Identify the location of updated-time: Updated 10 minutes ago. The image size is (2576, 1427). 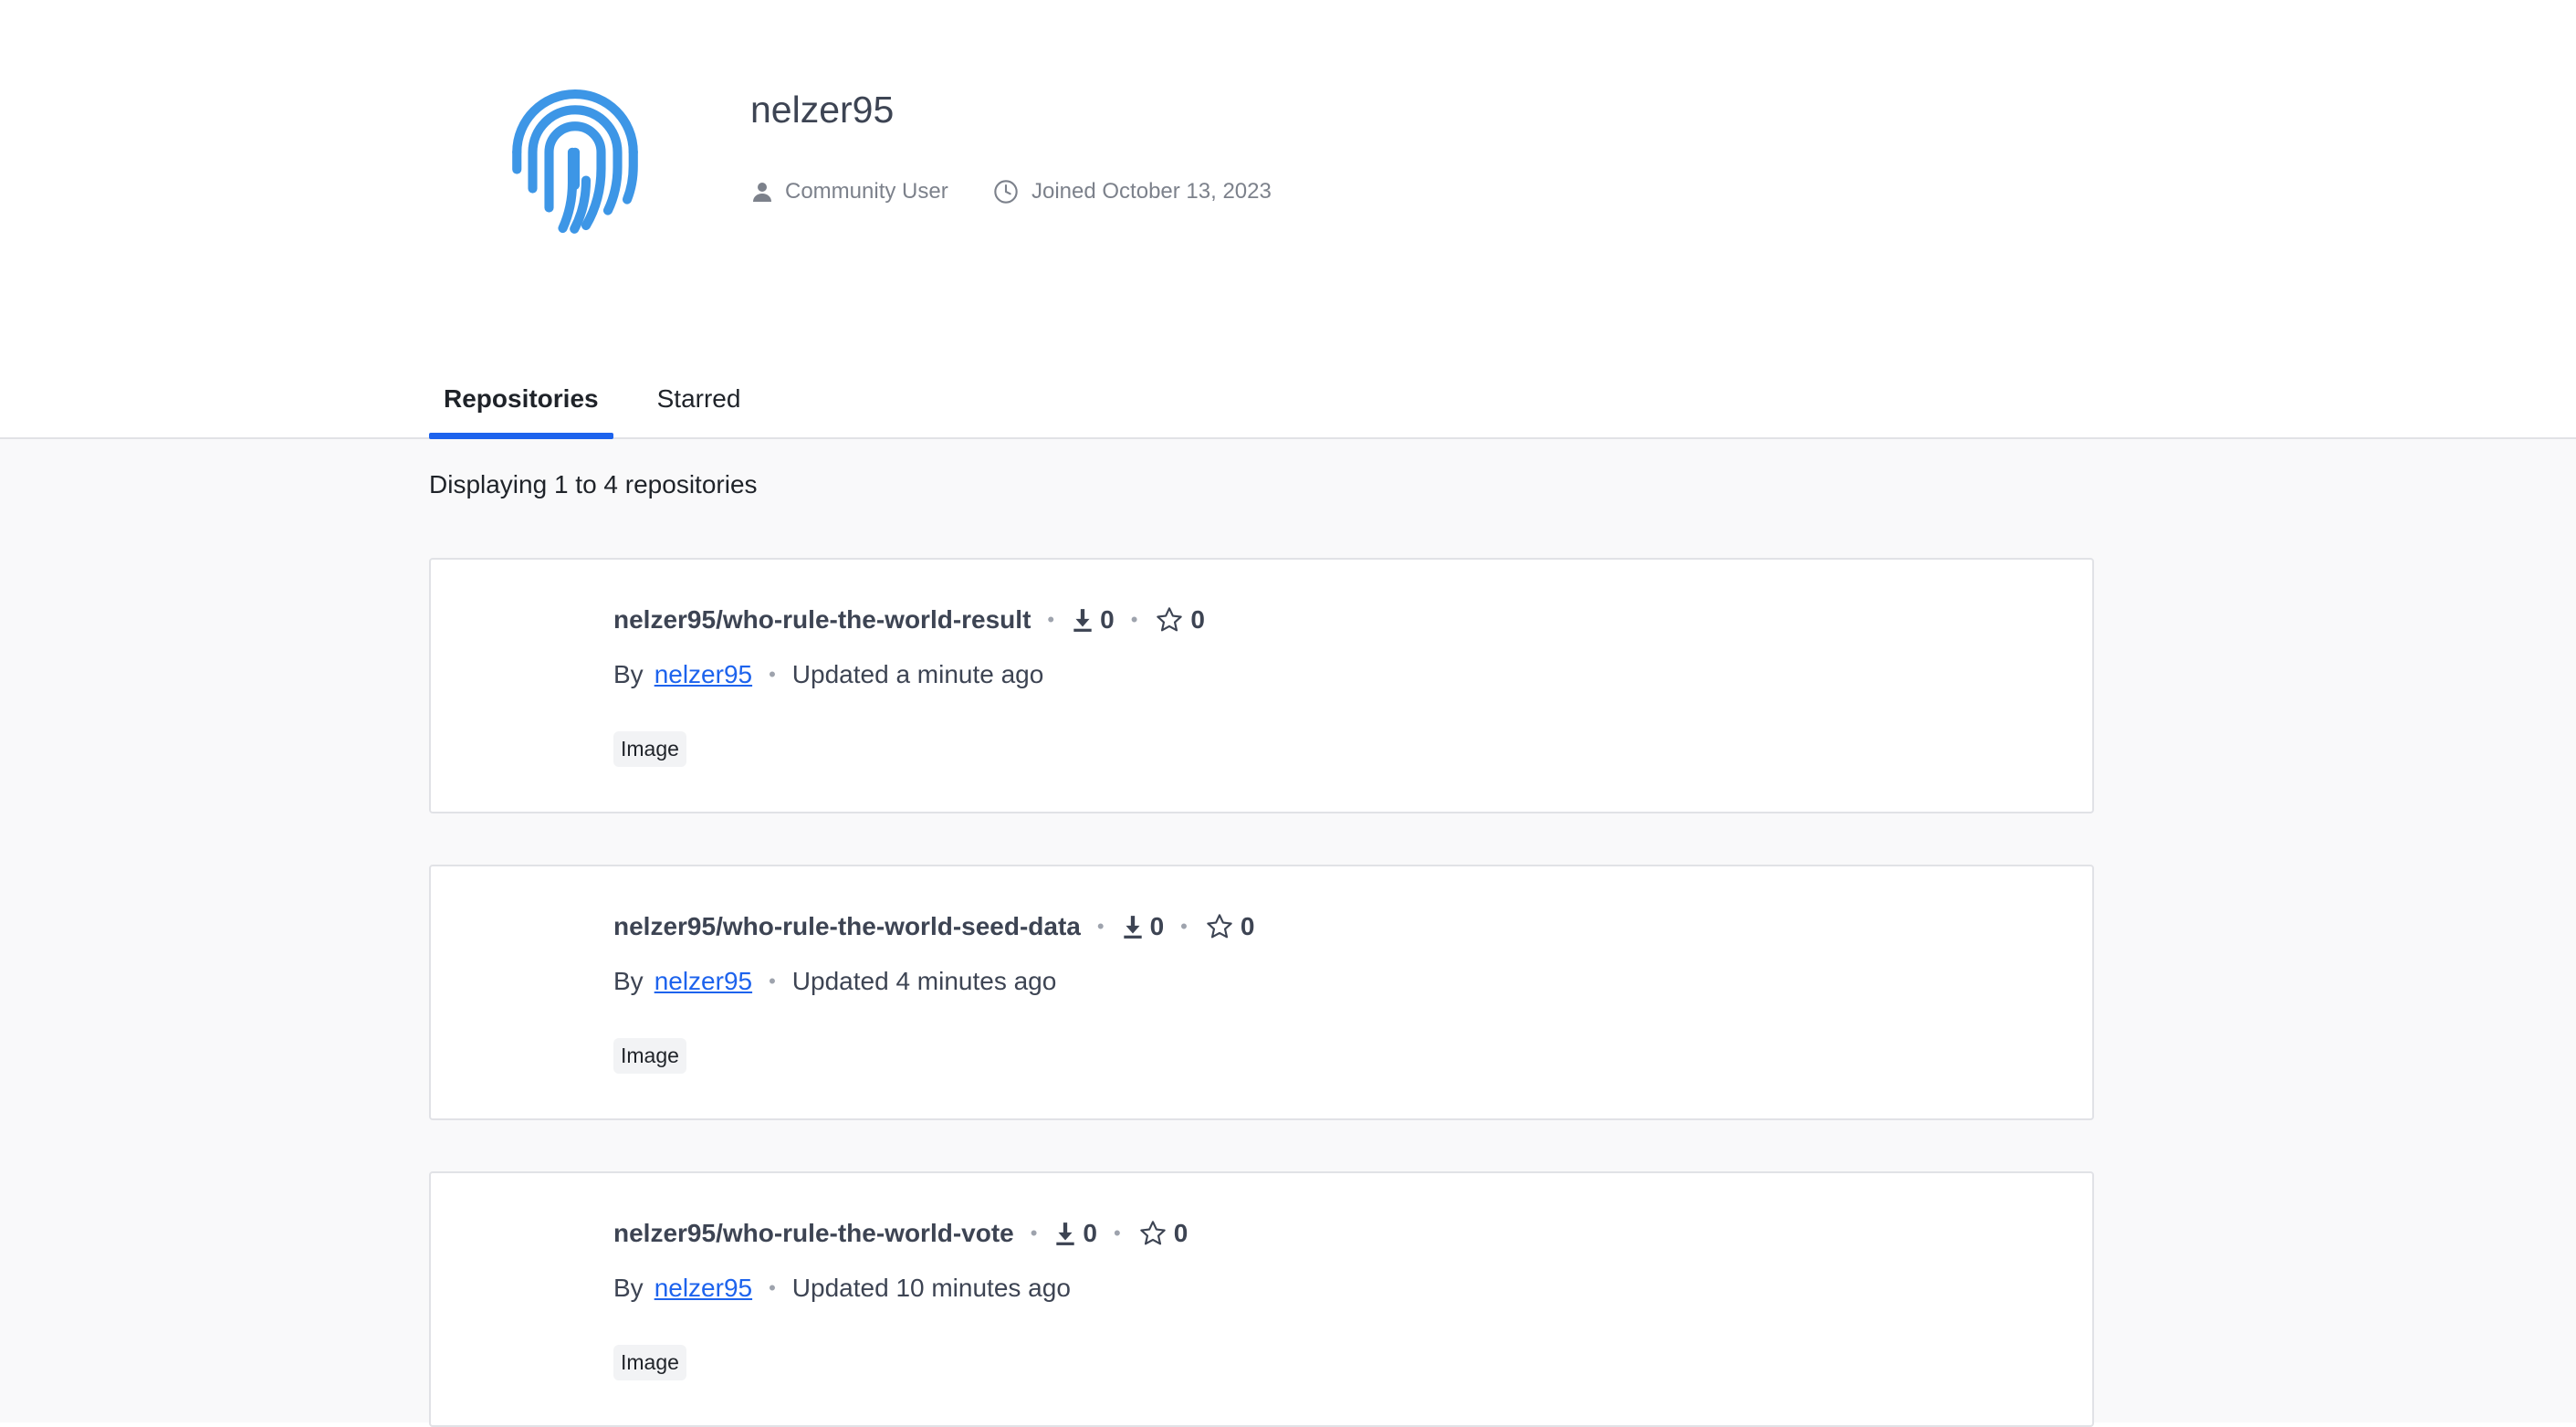
(931, 1288).